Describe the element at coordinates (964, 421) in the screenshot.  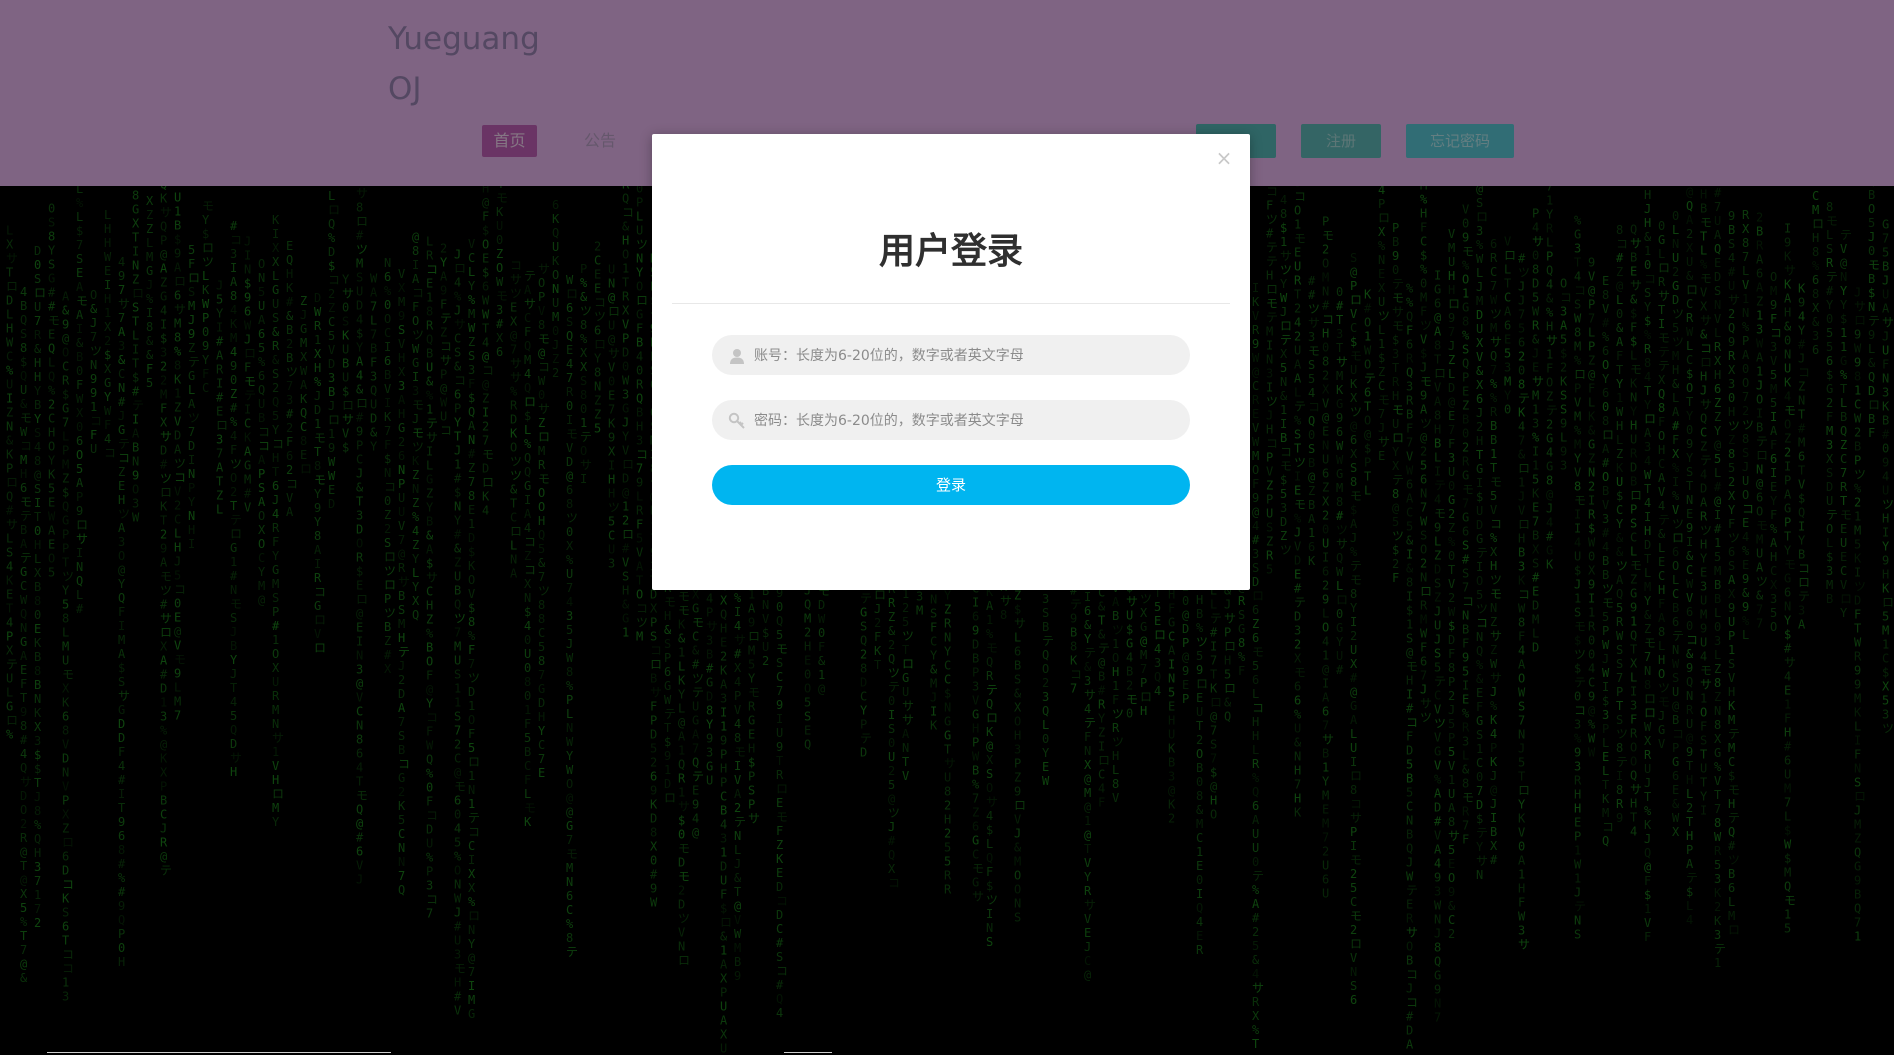
I see `password-input` at that location.